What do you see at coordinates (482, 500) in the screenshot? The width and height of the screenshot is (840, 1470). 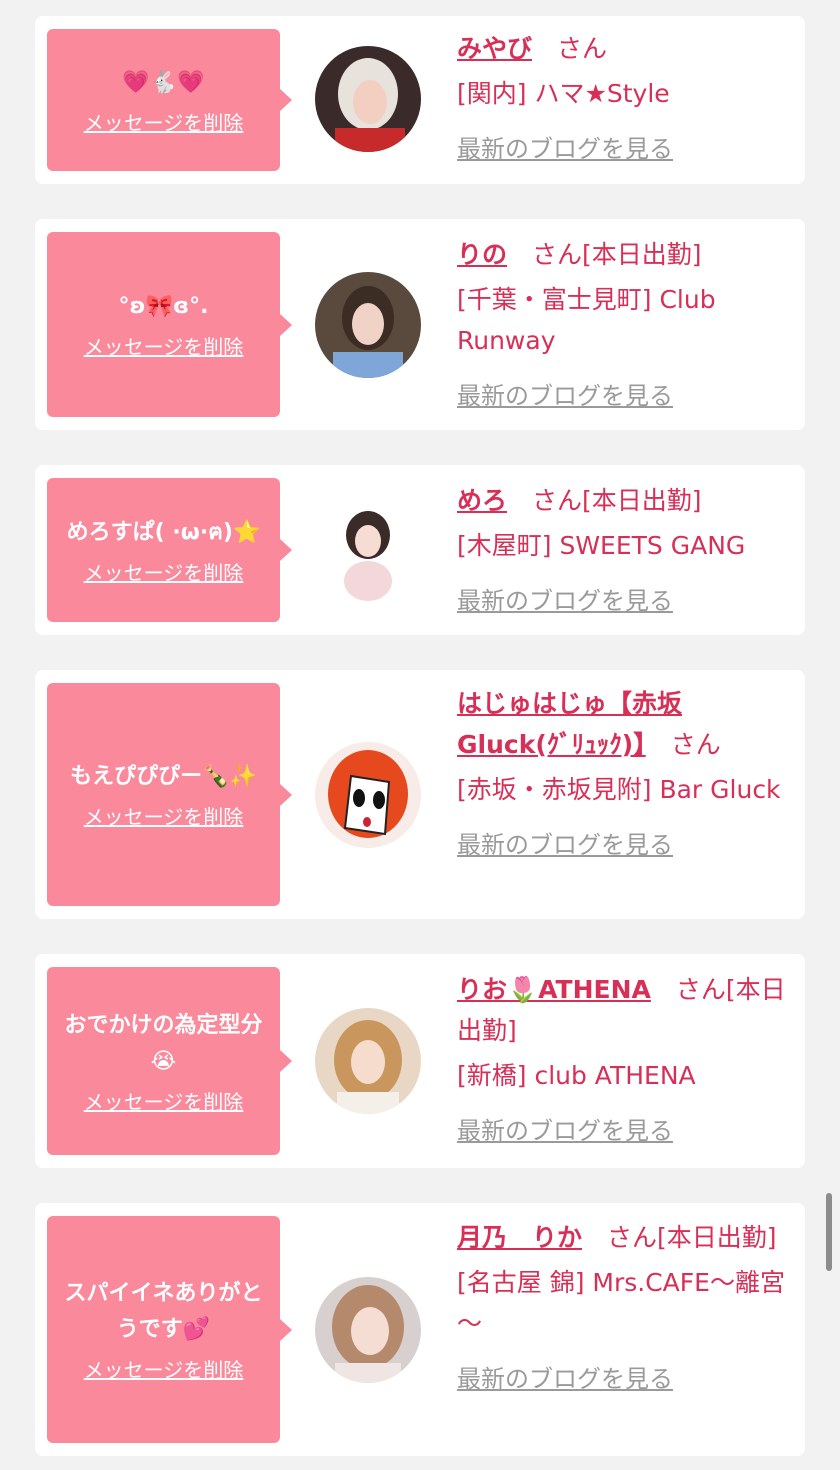 I see `user-name-link: めろ` at bounding box center [482, 500].